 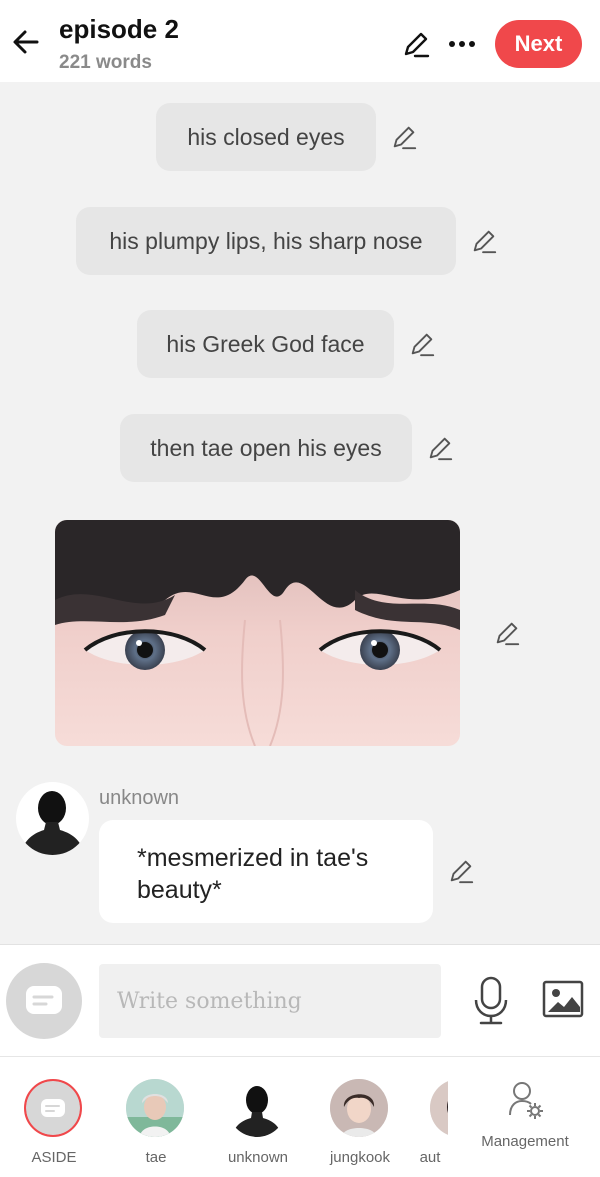 I want to click on image-upload-button, so click(x=563, y=999).